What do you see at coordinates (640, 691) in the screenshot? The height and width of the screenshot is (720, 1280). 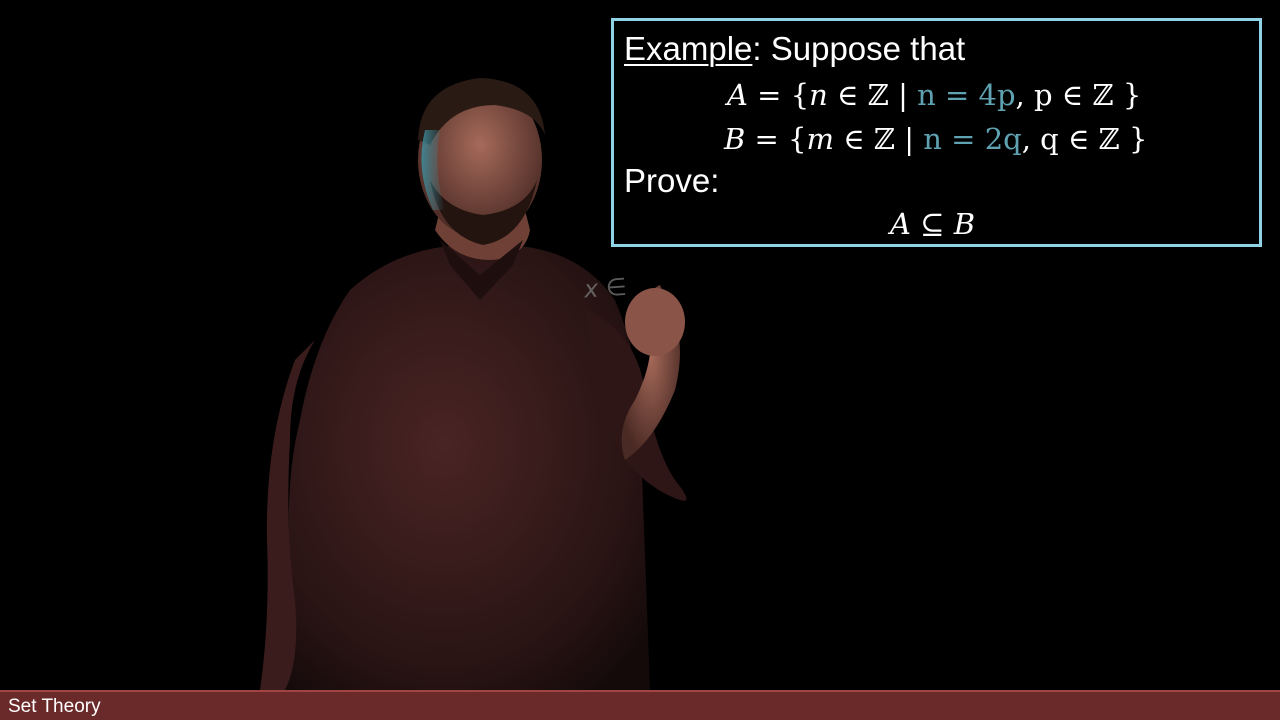 I see `footer-divider` at bounding box center [640, 691].